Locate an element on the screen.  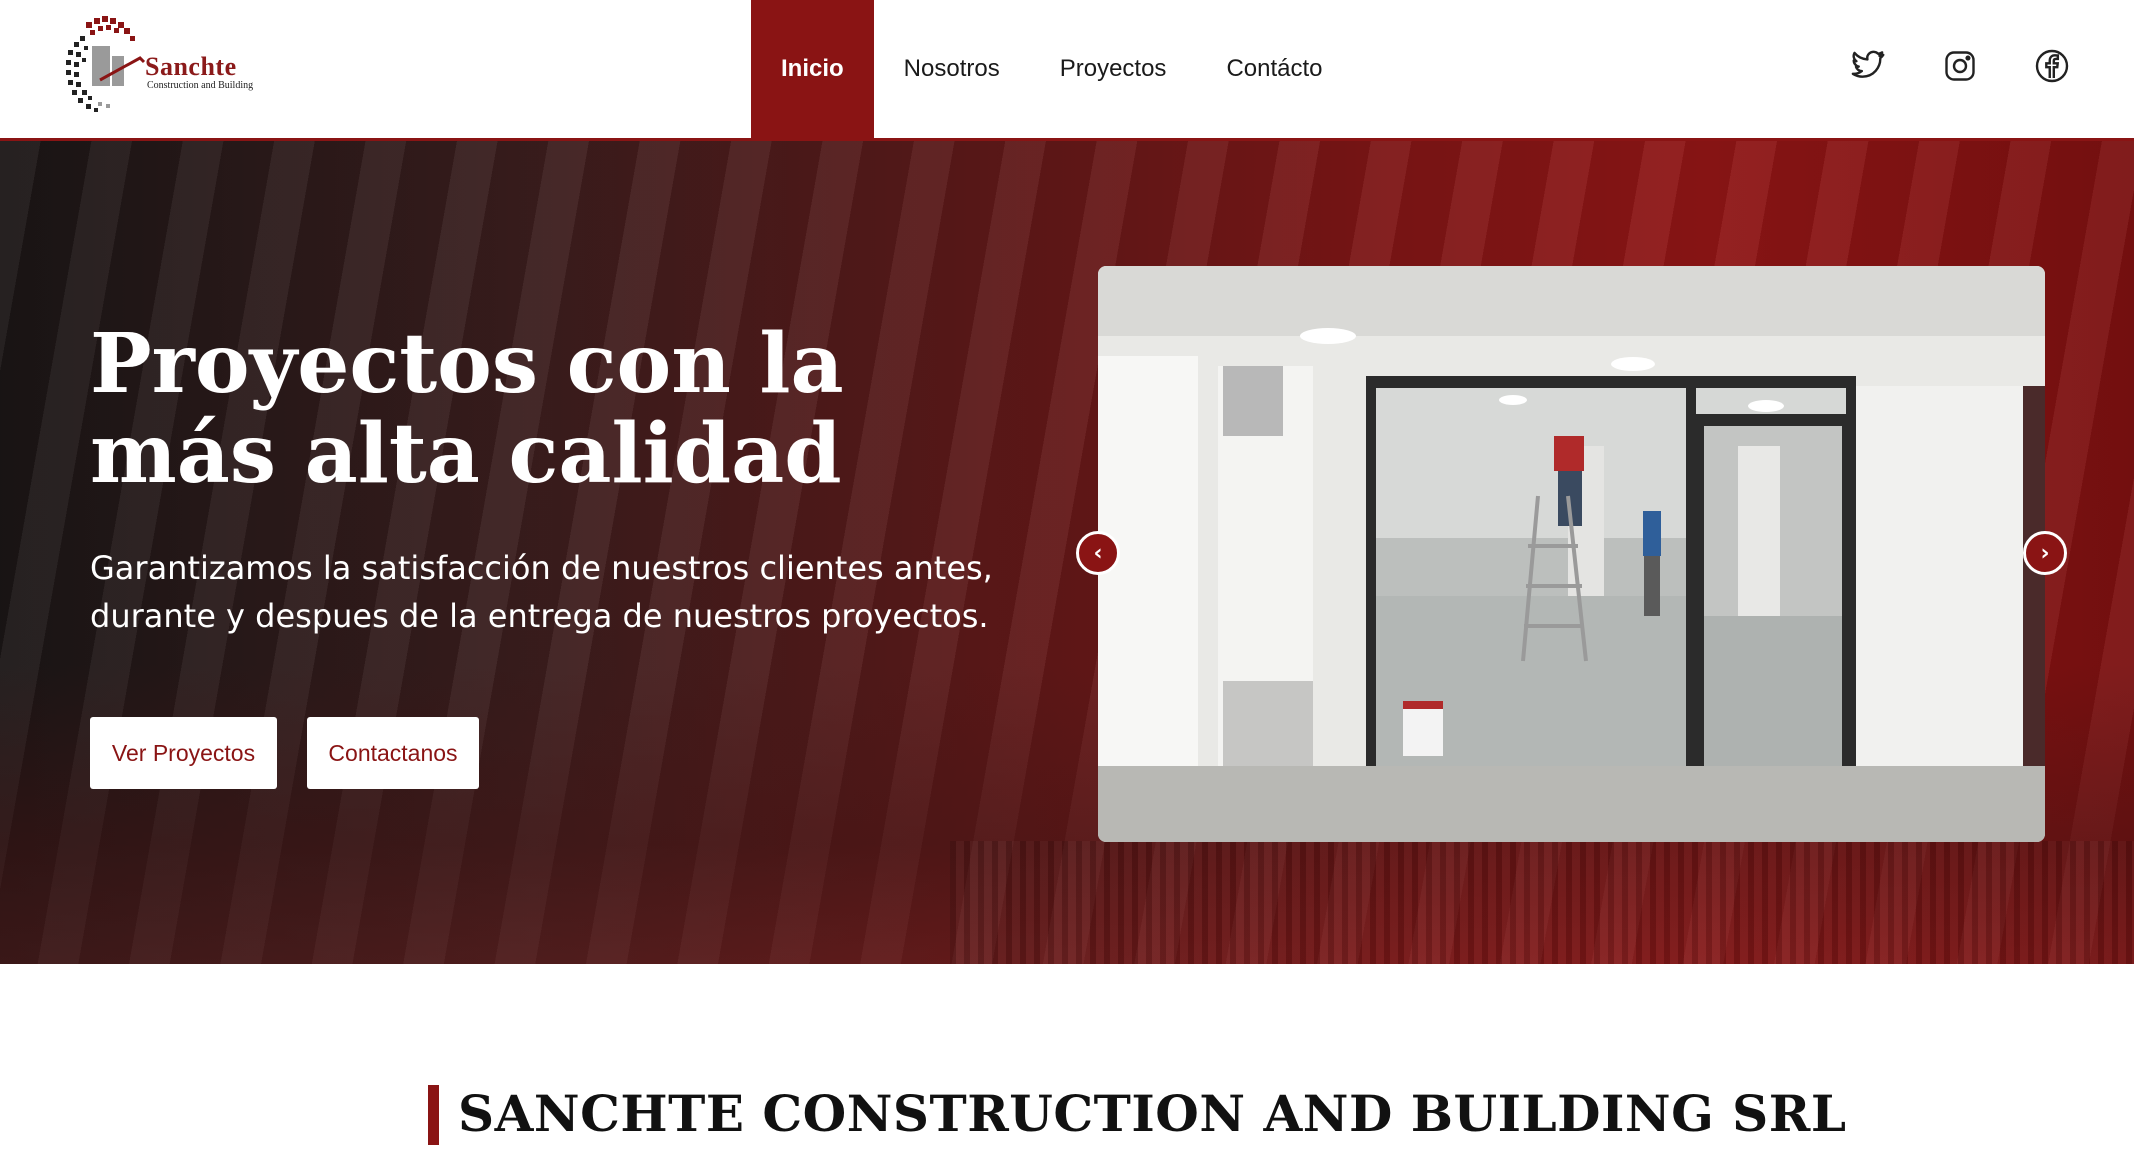
nav-item-inicio: Inicio is located at coordinates (812, 69).